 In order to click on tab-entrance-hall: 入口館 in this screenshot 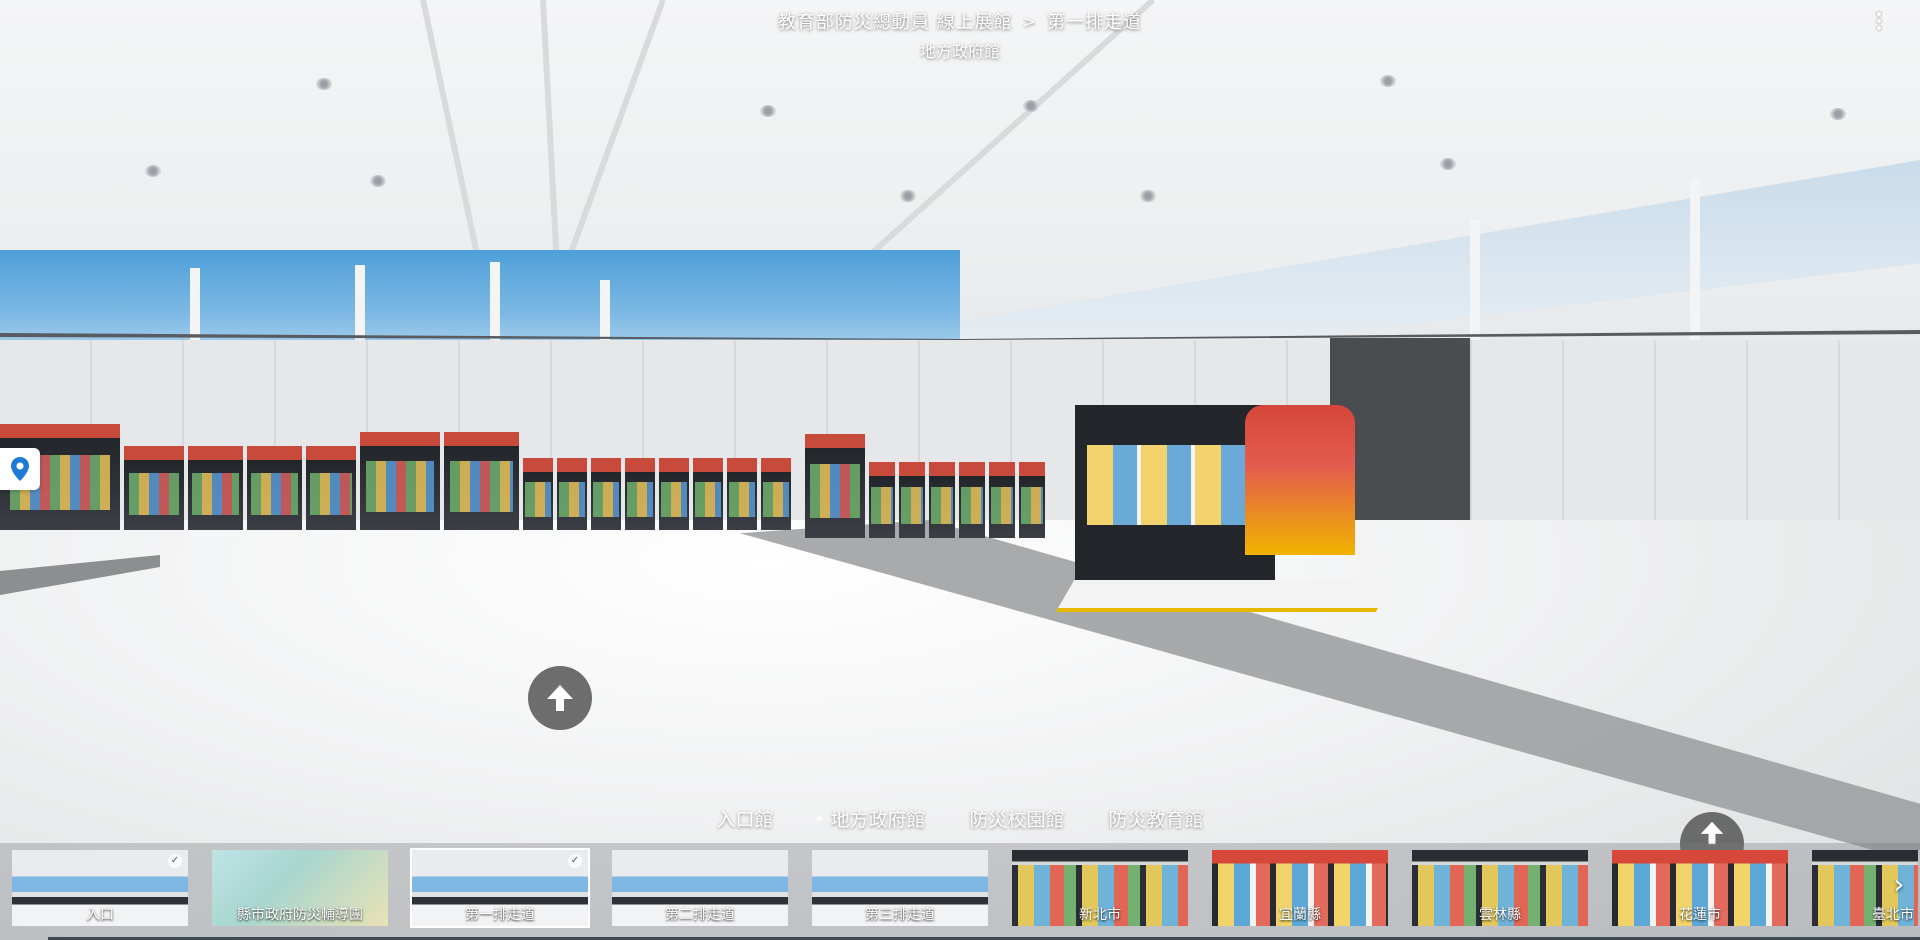, I will do `click(744, 818)`.